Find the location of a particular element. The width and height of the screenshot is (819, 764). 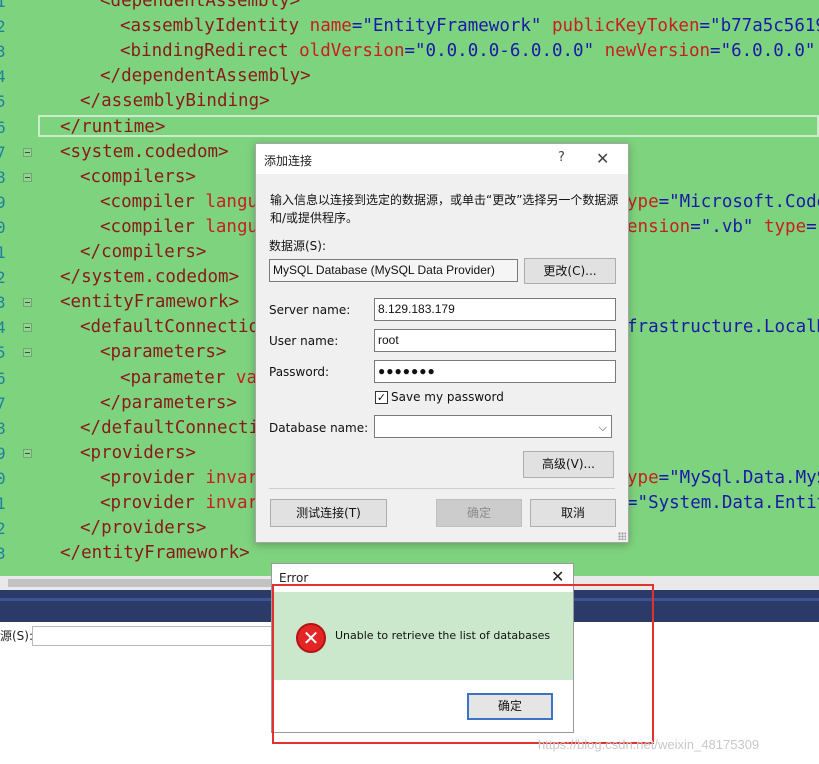

code-token: </runtime> is located at coordinates (113, 126).